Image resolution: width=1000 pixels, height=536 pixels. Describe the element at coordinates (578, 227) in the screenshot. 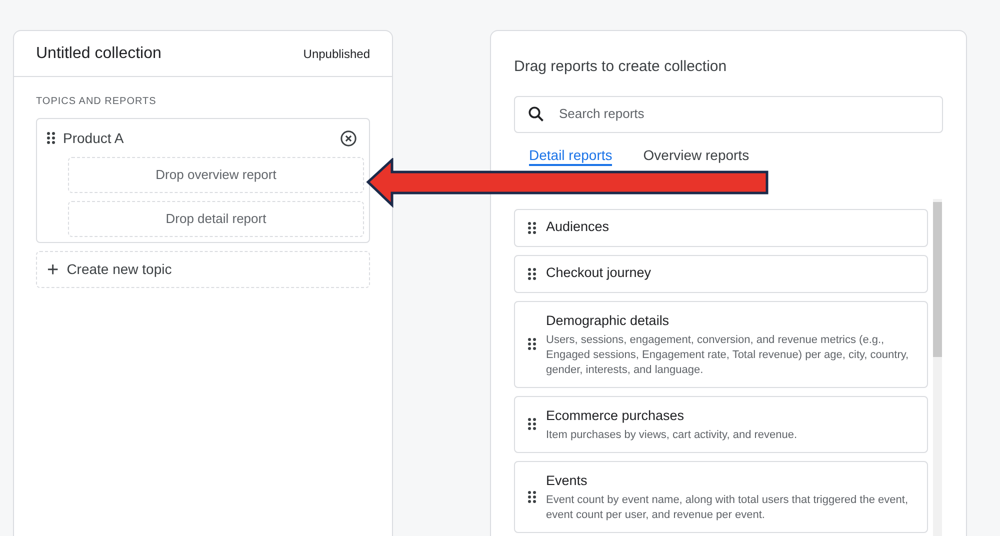

I see `report-title: Audiences` at that location.